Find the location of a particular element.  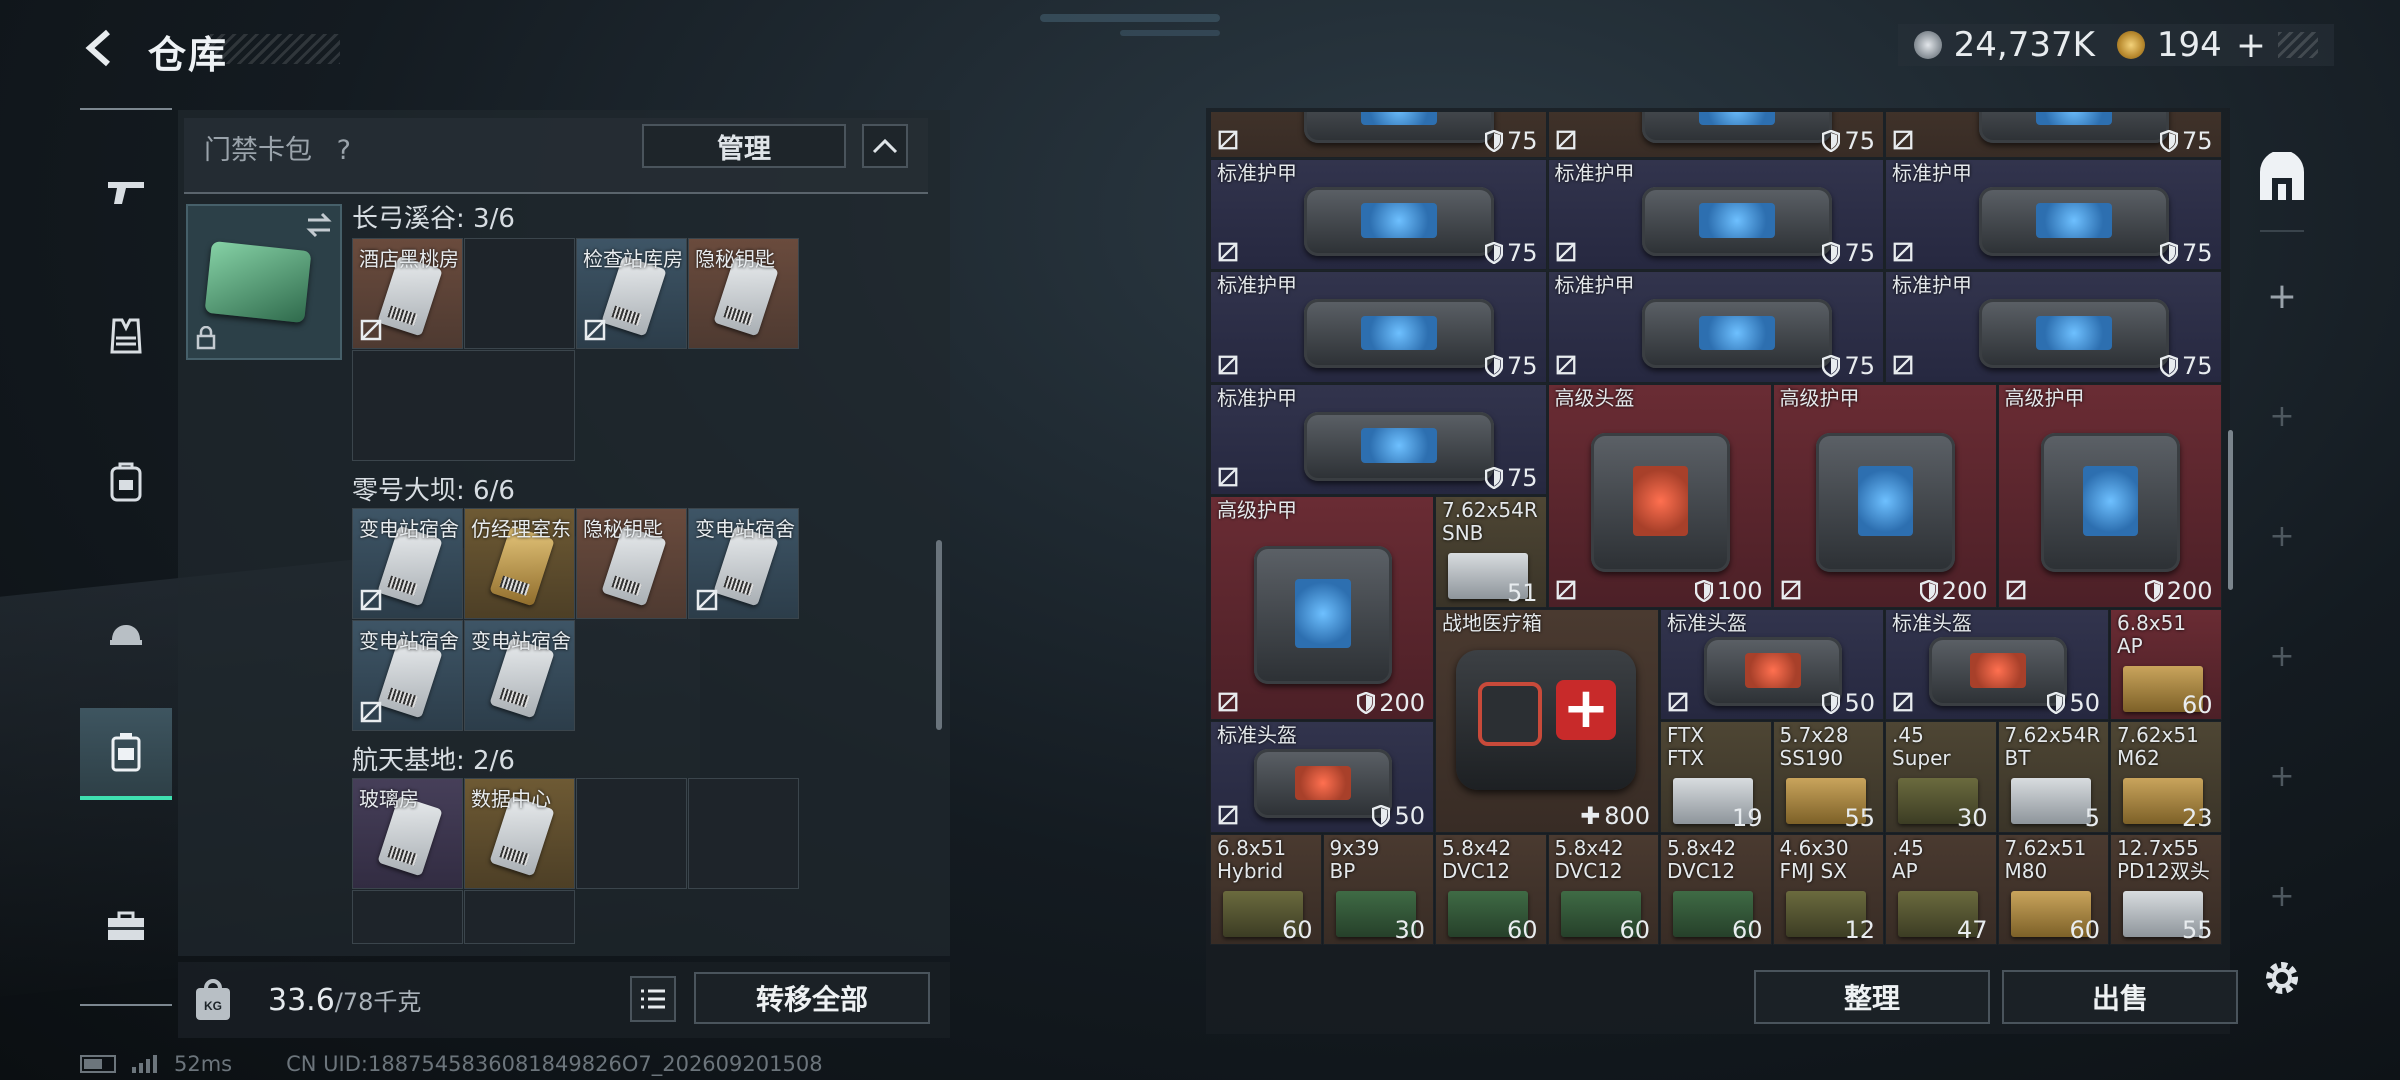

keycard-slot: 仿经理室东 is located at coordinates (519, 563).